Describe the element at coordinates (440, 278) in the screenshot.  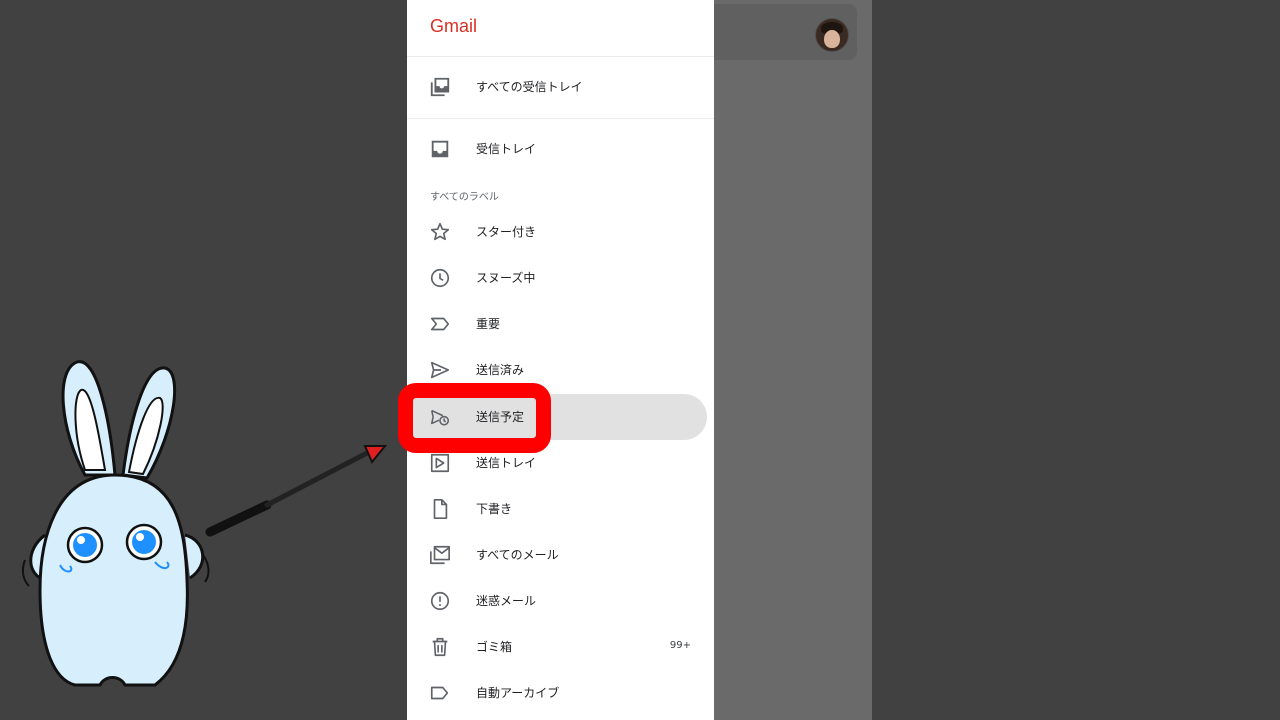
I see `clock-icon` at that location.